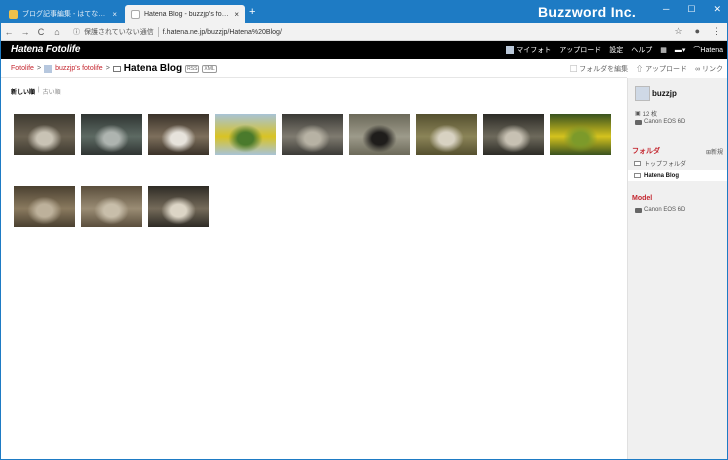 This screenshot has width=728, height=460. I want to click on model-item: Canon EOS 6D, so click(660, 210).